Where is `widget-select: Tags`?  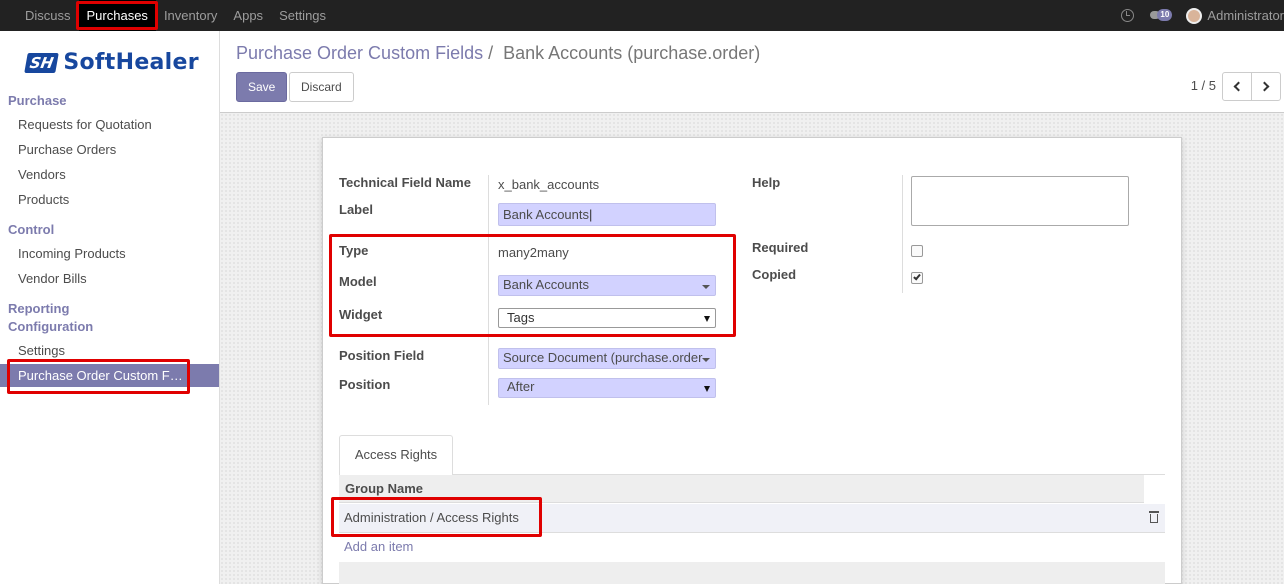 widget-select: Tags is located at coordinates (607, 318).